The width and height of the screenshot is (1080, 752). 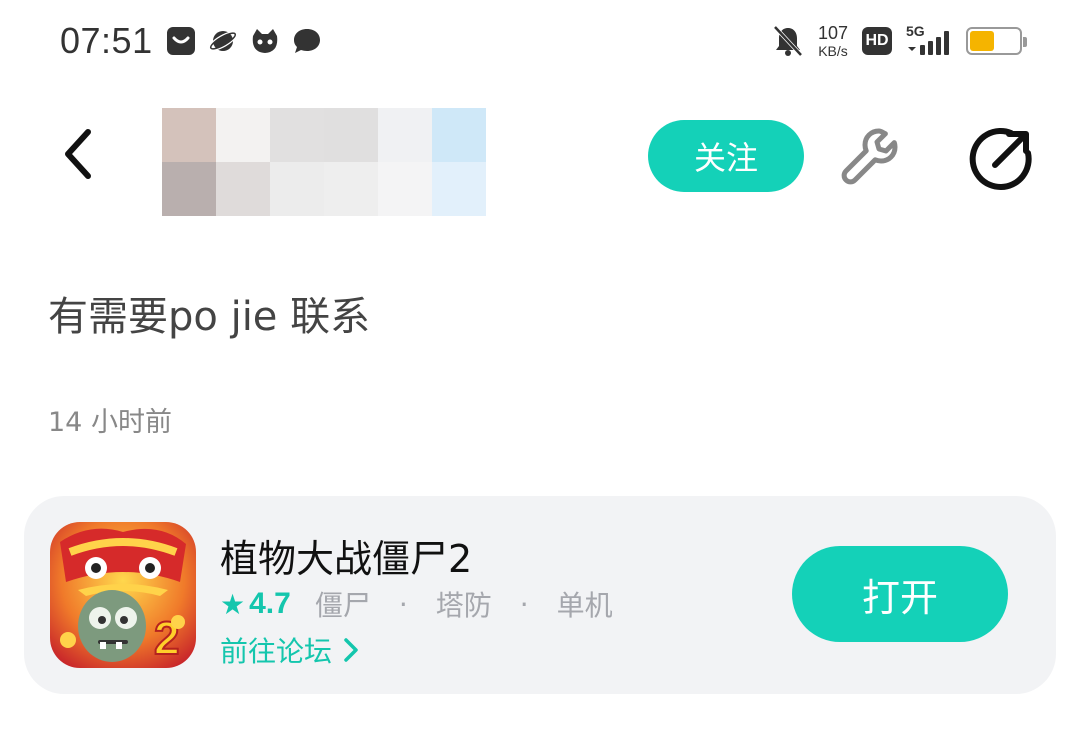 What do you see at coordinates (346, 555) in the screenshot?
I see `game-name: 植物大战僵尸2` at bounding box center [346, 555].